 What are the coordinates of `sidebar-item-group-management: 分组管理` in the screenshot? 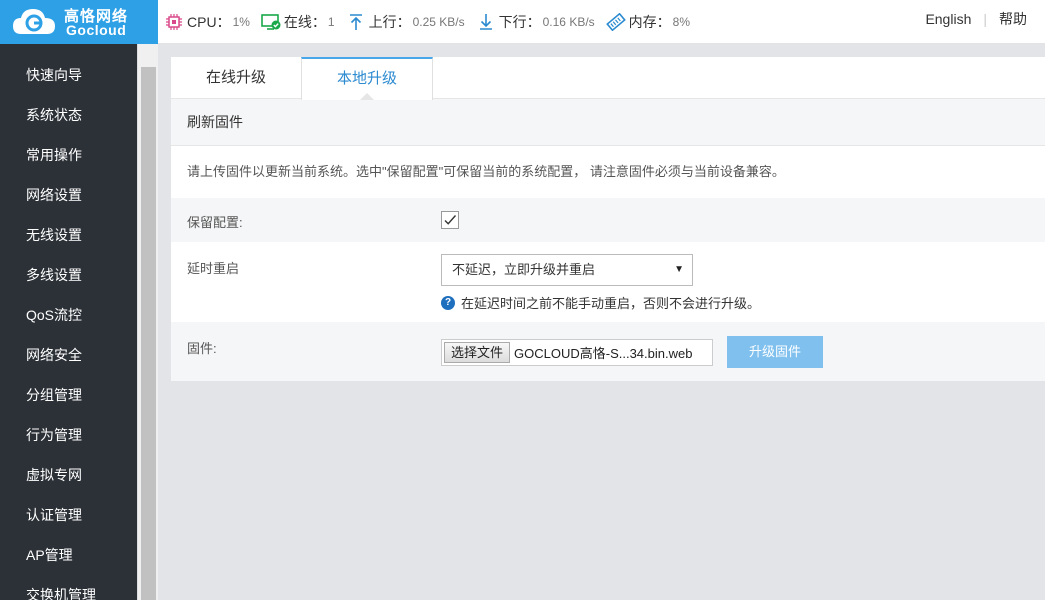 It's located at (68, 395).